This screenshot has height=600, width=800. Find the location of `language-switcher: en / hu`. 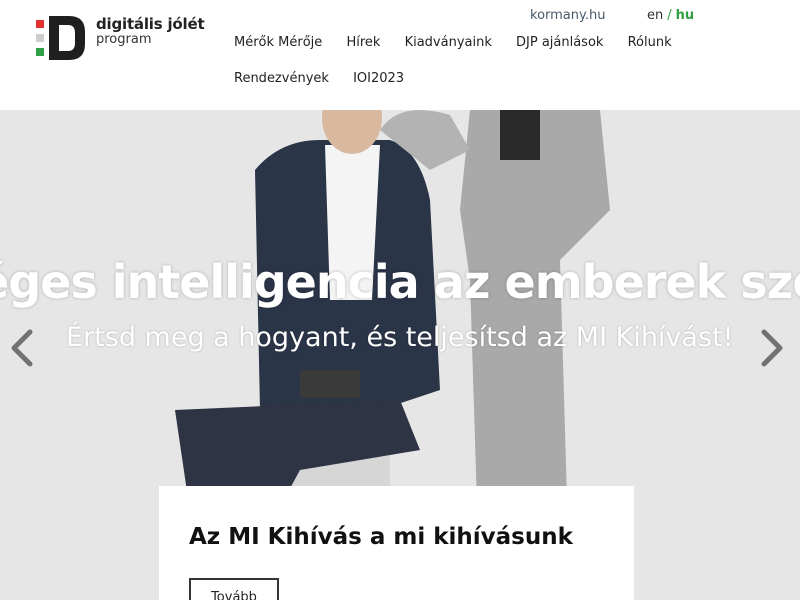

language-switcher: en / hu is located at coordinates (670, 15).